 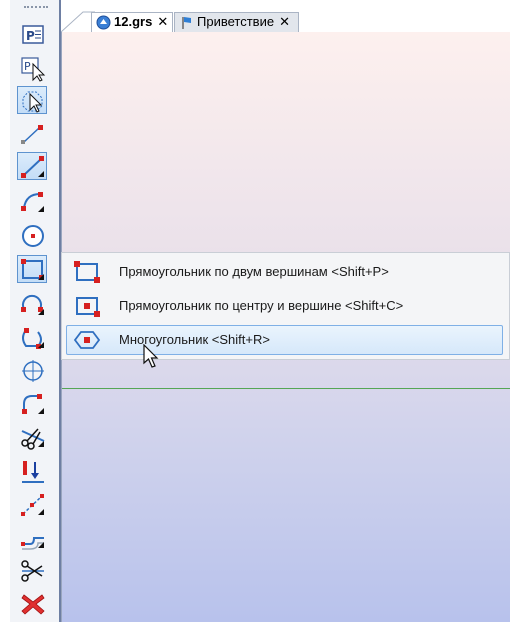 What do you see at coordinates (36, 8) in the screenshot?
I see `toolbar-grip` at bounding box center [36, 8].